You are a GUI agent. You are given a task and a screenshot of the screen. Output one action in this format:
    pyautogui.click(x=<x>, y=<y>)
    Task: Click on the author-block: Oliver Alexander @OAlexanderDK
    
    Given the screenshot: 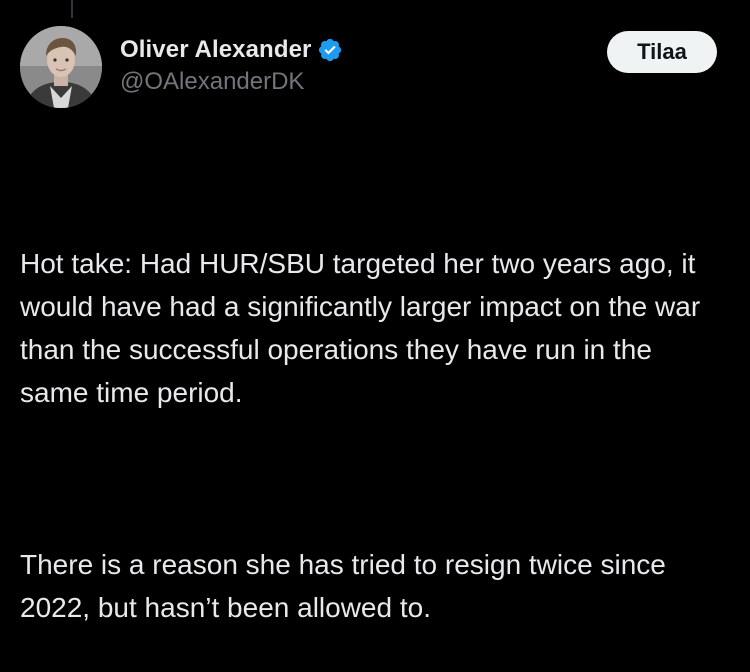 What is the action you would take?
    pyautogui.click(x=231, y=65)
    